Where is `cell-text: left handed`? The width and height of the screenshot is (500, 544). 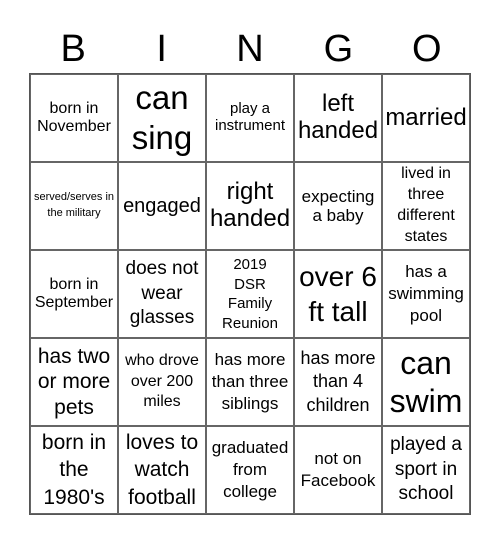 cell-text: left handed is located at coordinates (338, 117).